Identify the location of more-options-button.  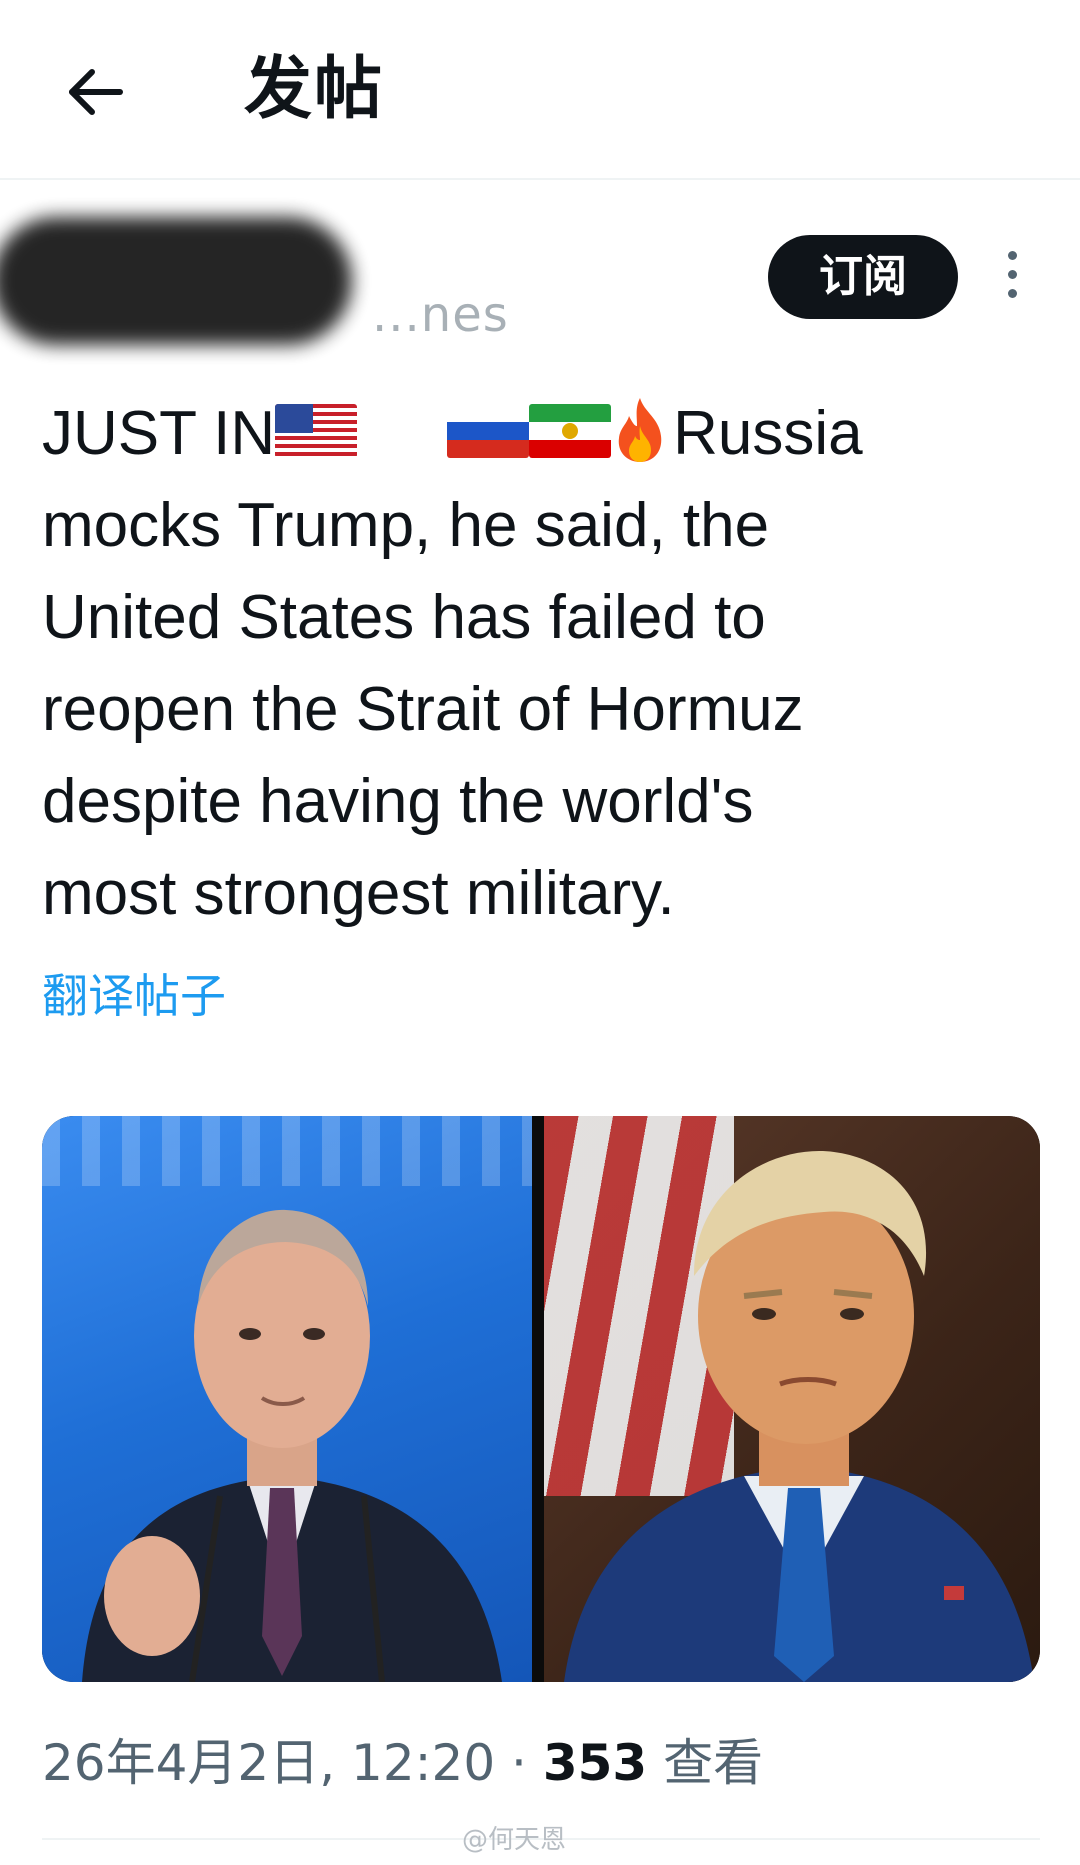
(1012, 277).